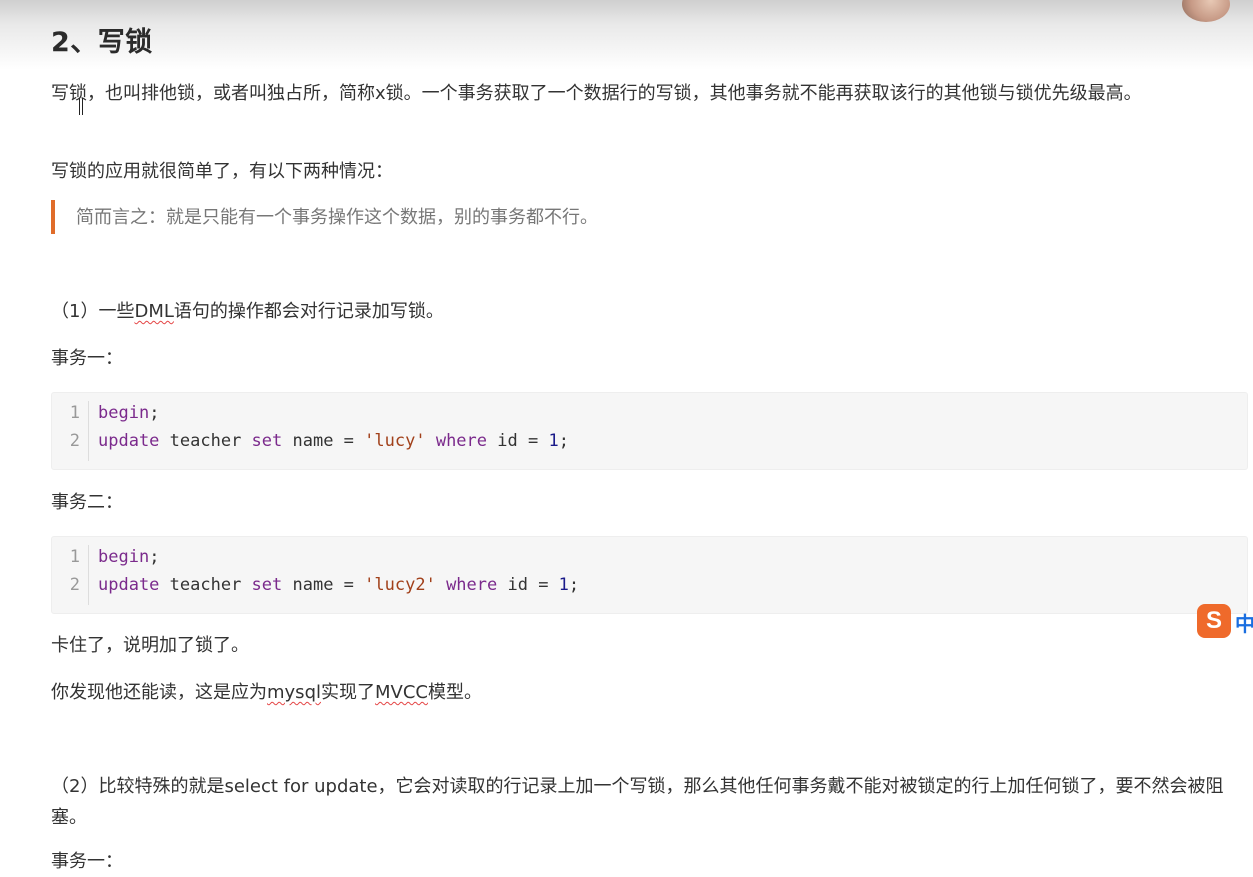 This screenshot has width=1253, height=877. I want to click on blockquote-text: 简而言之：就是只能有一个事务操作这个数据，别的事务都不行。, so click(337, 217).